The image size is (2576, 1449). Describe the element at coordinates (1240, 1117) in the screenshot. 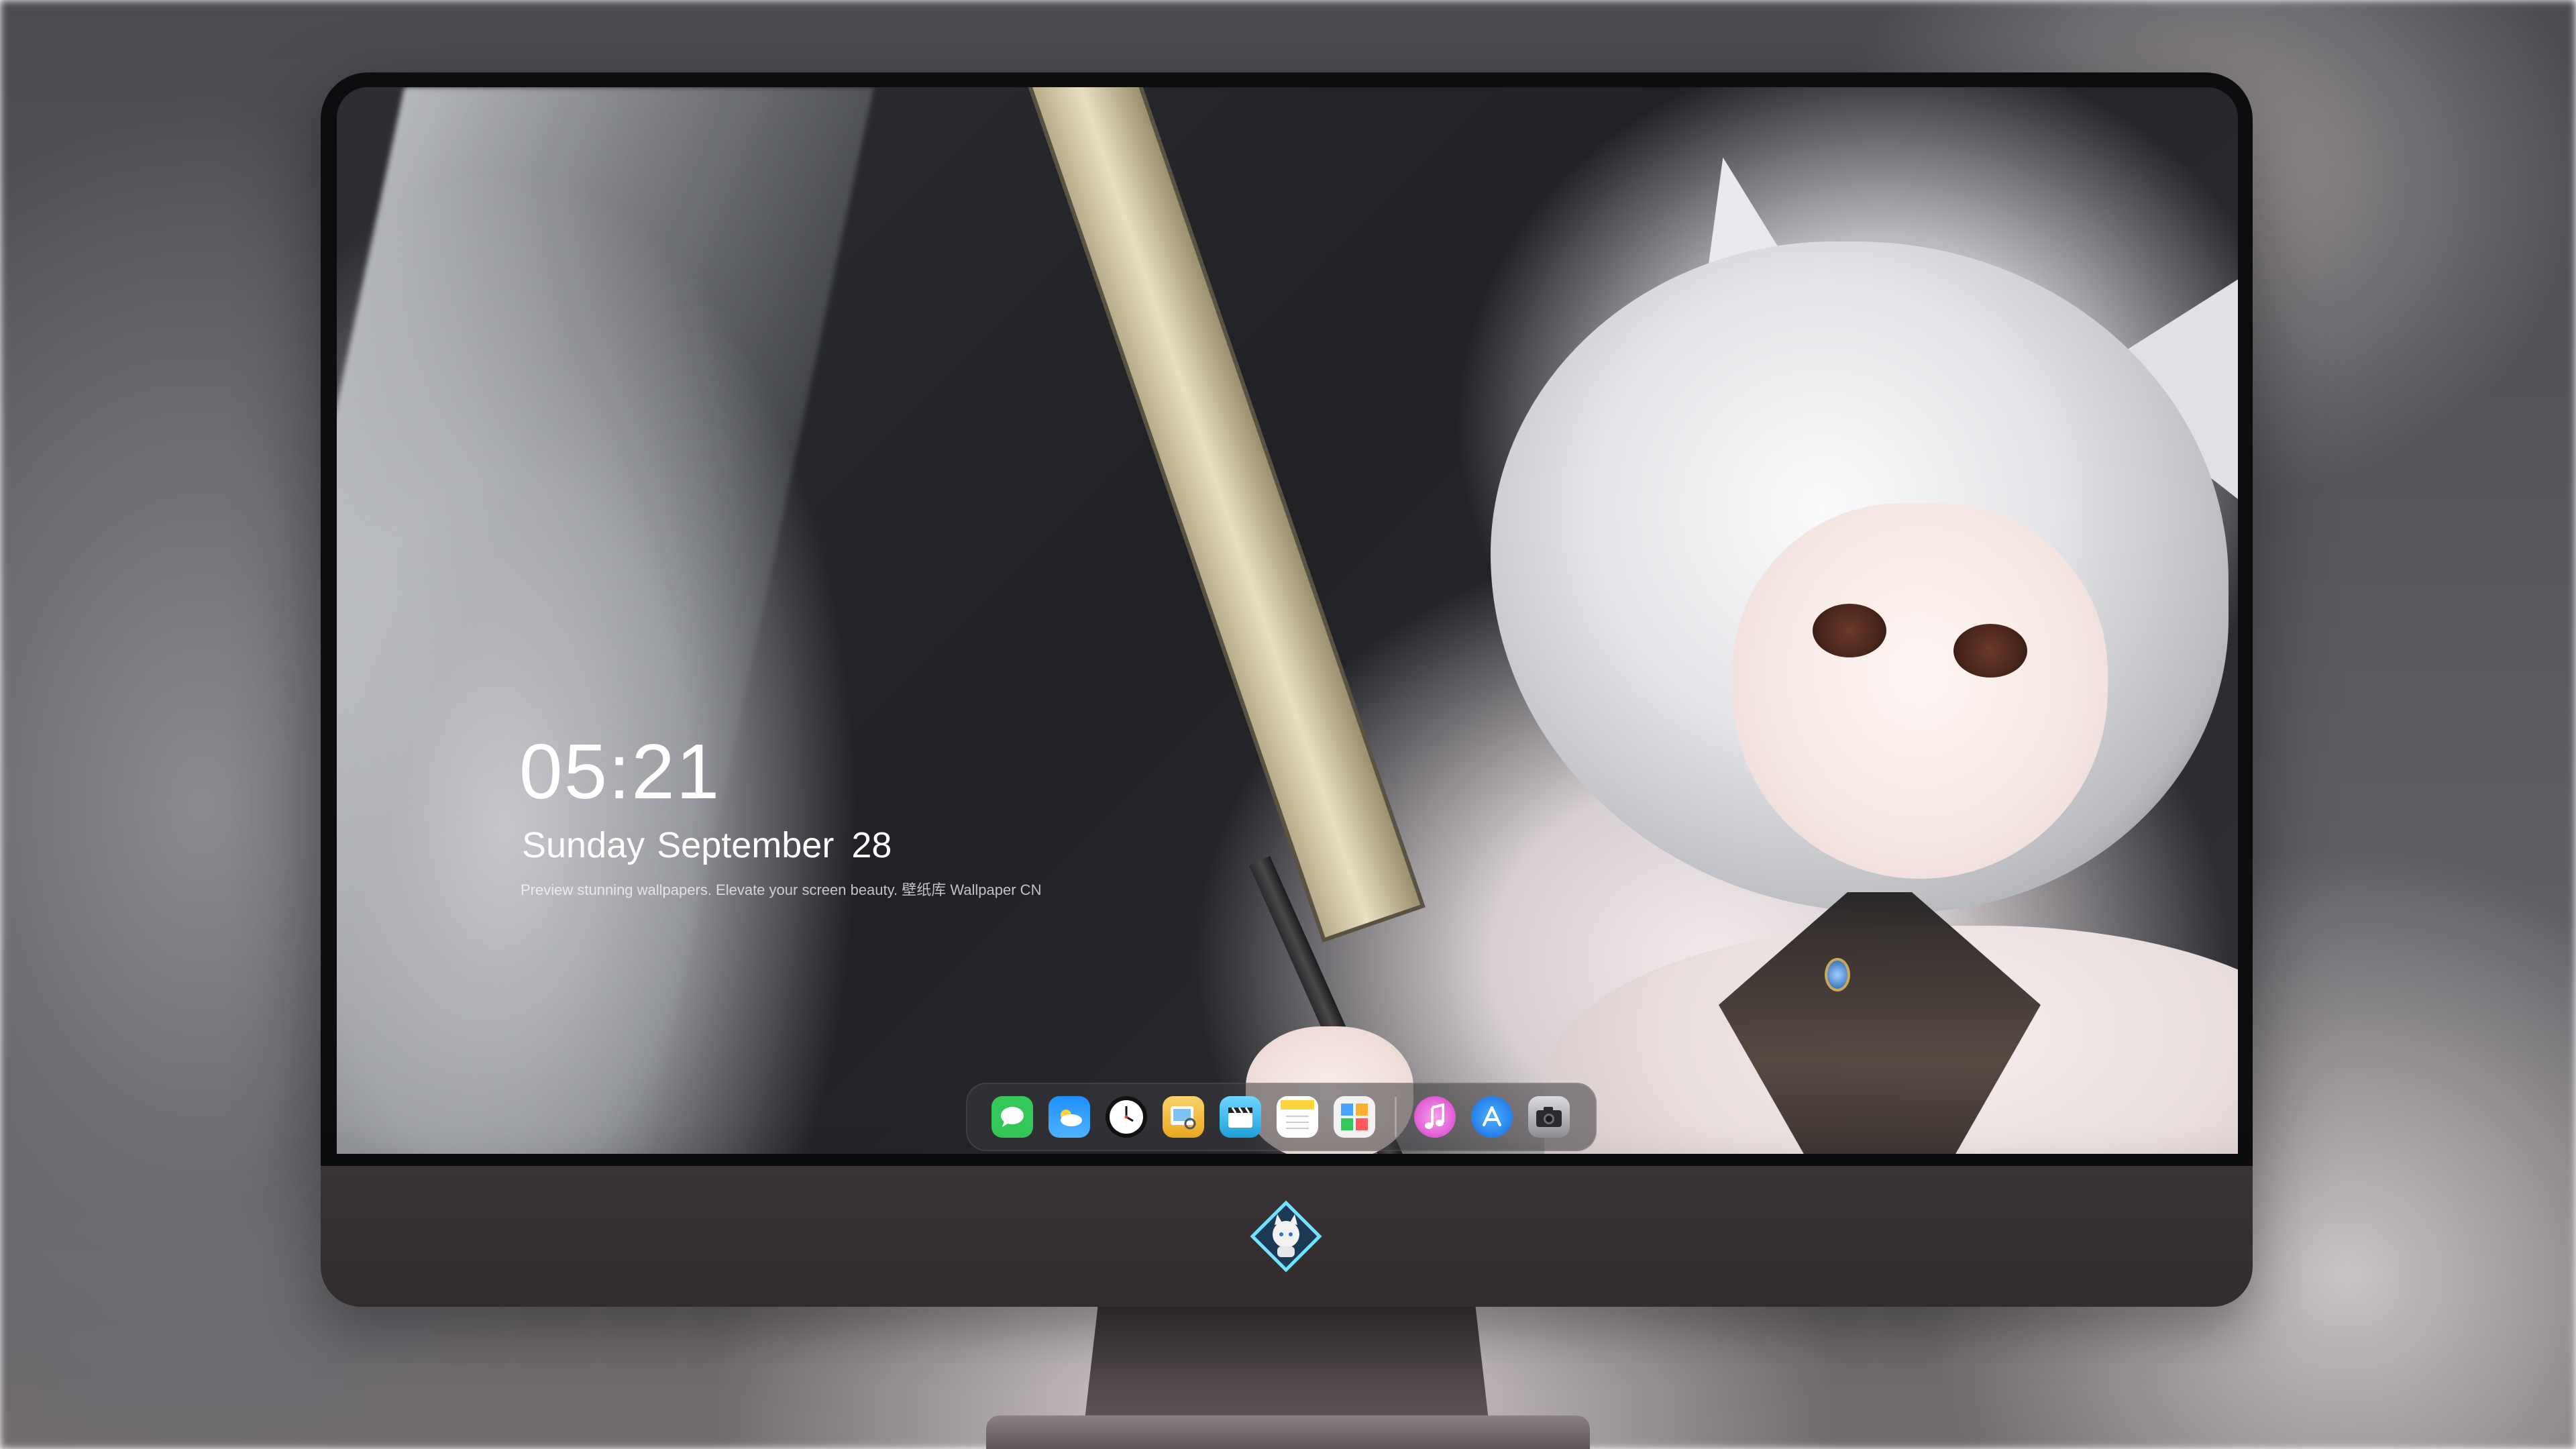

I see `clapperboard-icon` at that location.